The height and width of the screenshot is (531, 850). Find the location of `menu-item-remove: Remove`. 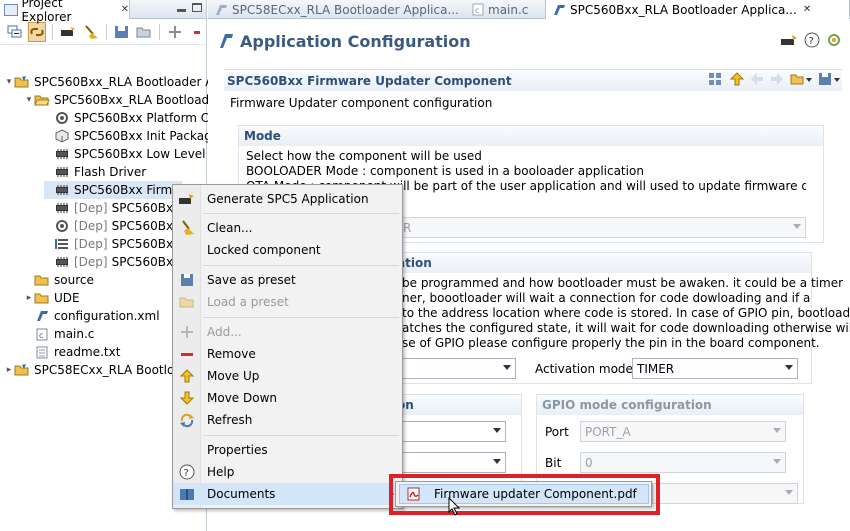

menu-item-remove: Remove is located at coordinates (287, 354).